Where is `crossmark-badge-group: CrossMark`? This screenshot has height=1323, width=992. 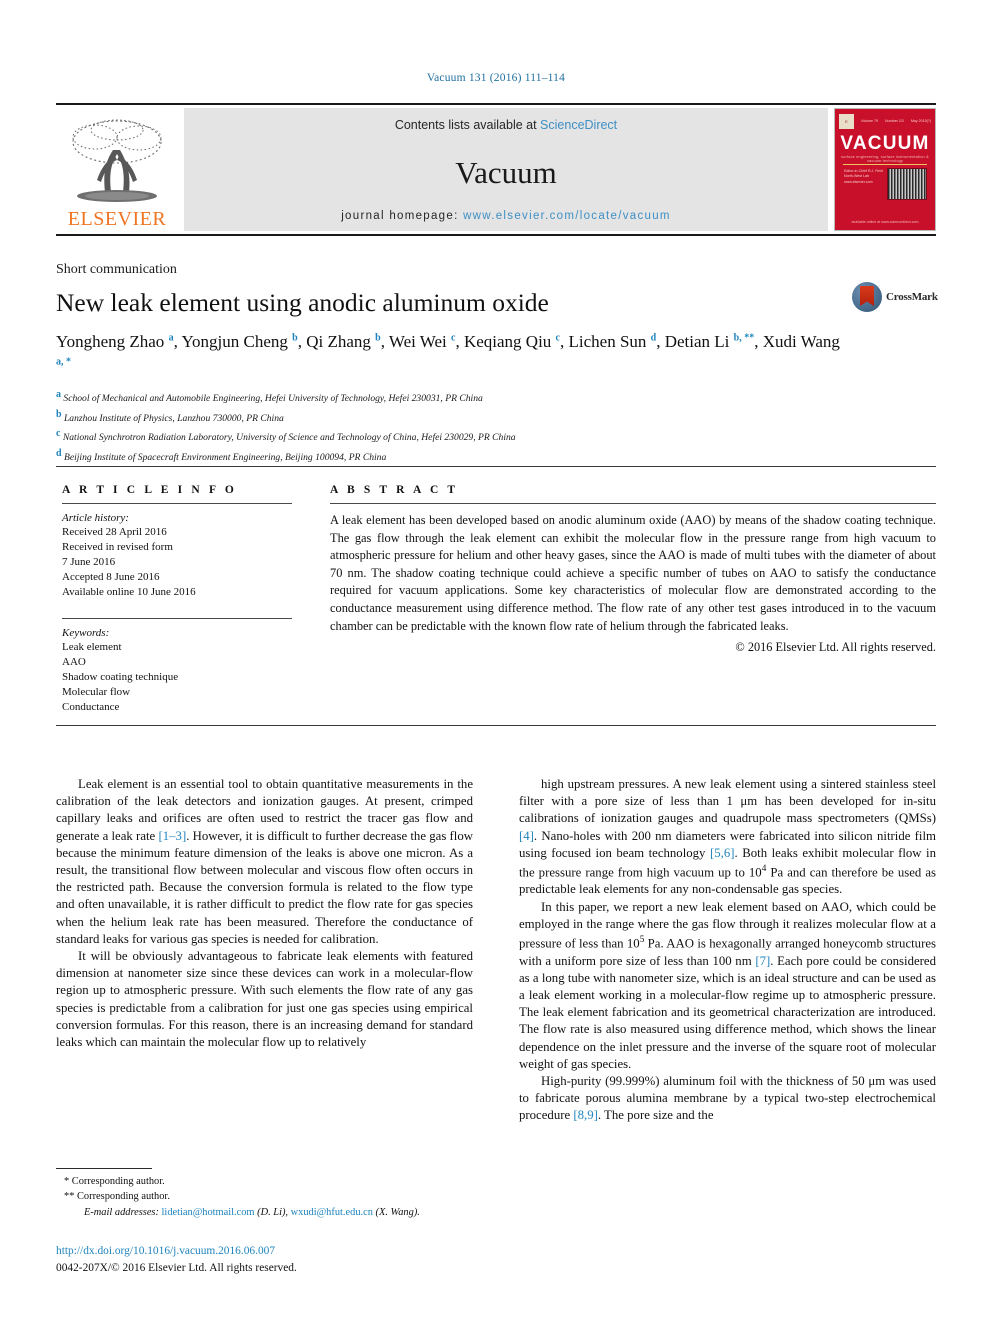 crossmark-badge-group: CrossMark is located at coordinates (895, 297).